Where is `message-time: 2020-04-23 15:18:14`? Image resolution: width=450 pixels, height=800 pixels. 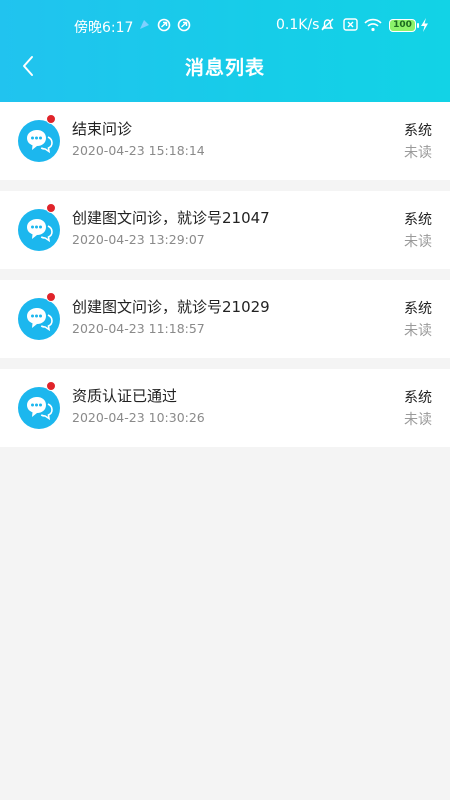 message-time: 2020-04-23 15:18:14 is located at coordinates (138, 150).